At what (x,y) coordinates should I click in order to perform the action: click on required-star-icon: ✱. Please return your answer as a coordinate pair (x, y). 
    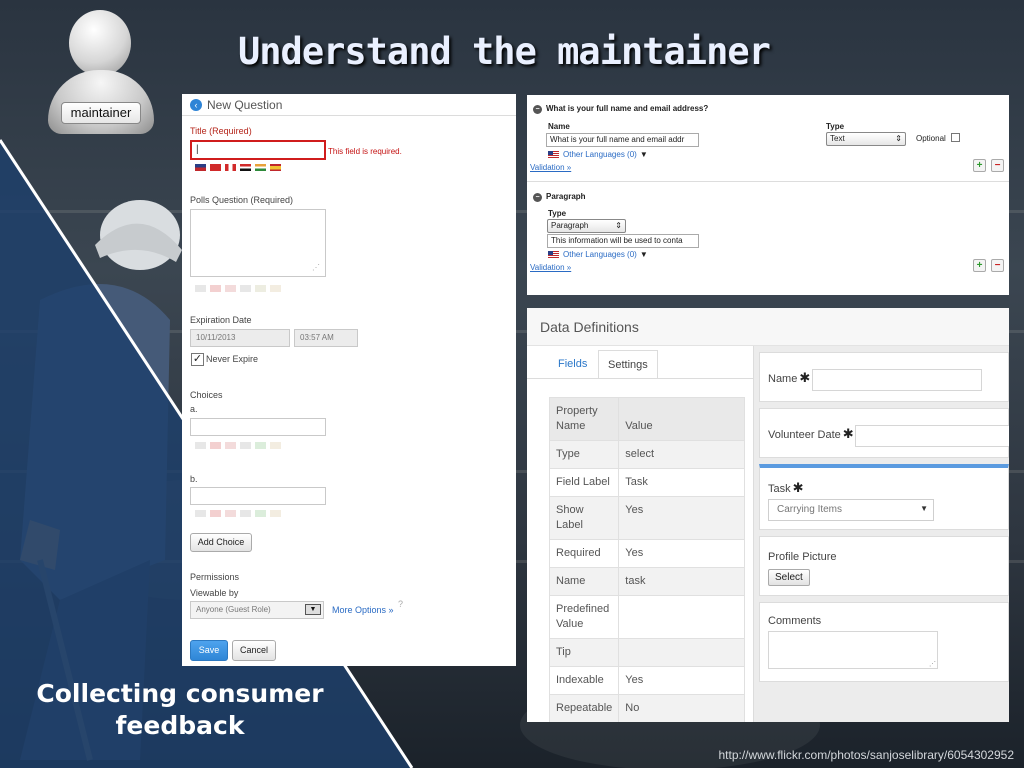
    Looking at the image, I should click on (848, 433).